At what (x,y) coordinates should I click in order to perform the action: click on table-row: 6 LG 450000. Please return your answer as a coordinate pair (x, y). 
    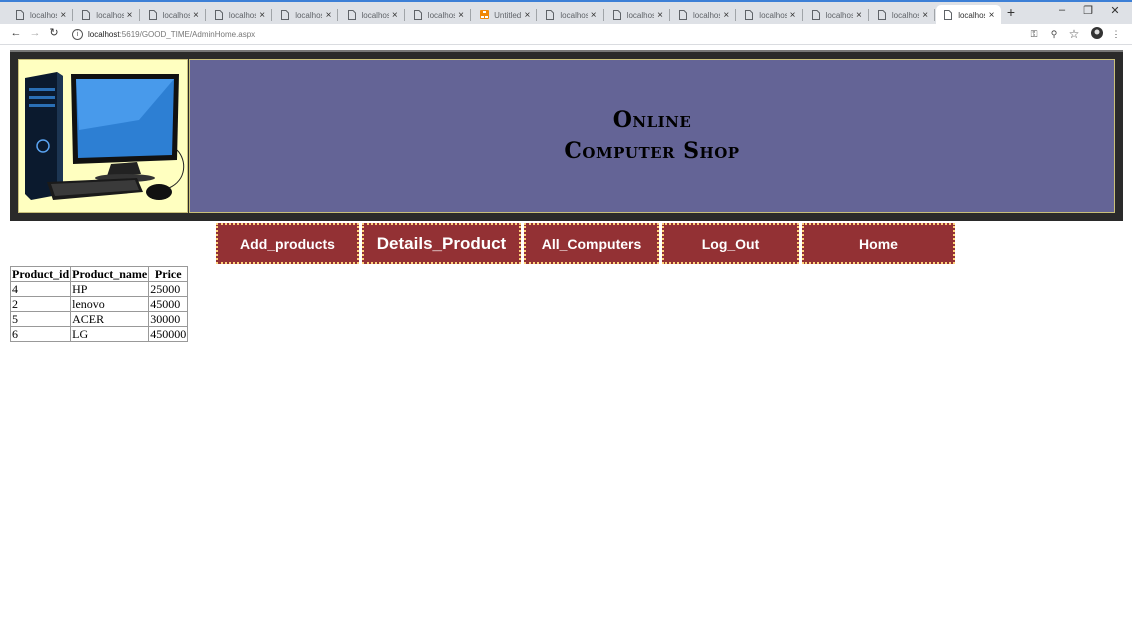
    Looking at the image, I should click on (99, 334).